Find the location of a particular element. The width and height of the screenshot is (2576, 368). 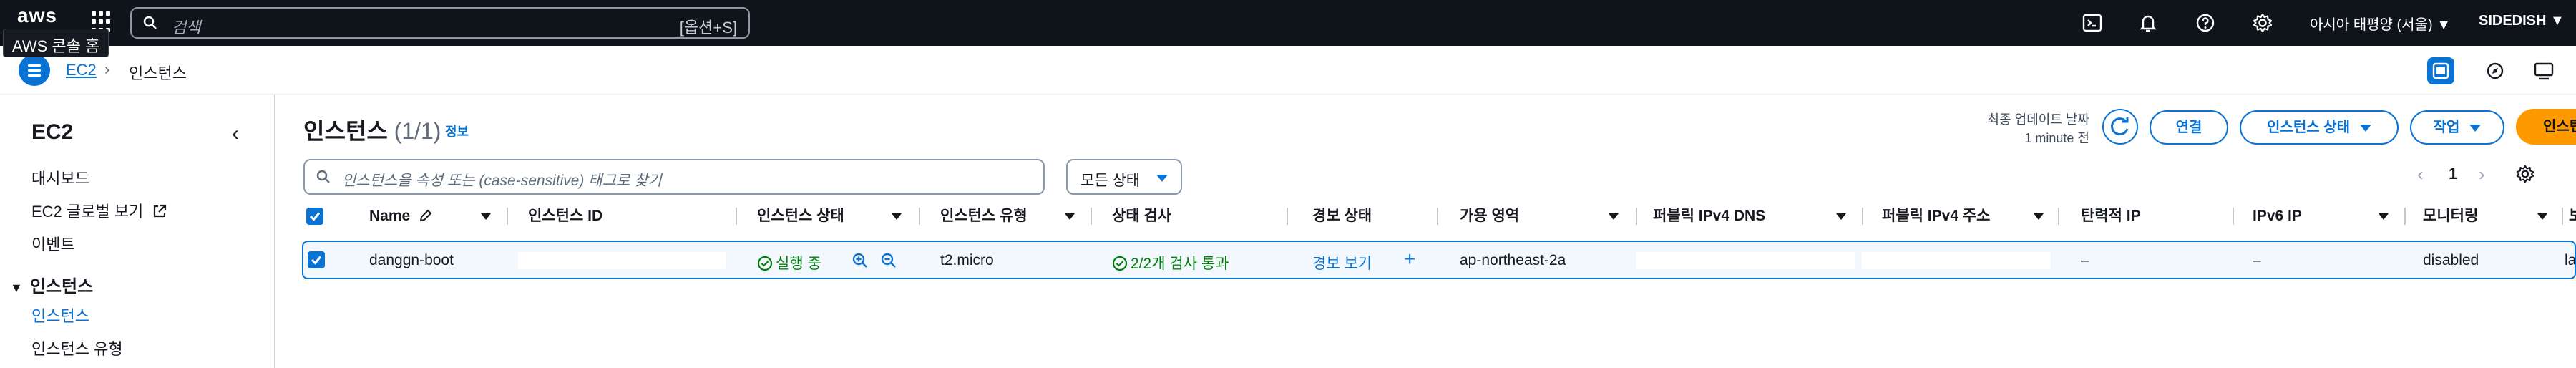

cell-security: lau is located at coordinates (2570, 260).